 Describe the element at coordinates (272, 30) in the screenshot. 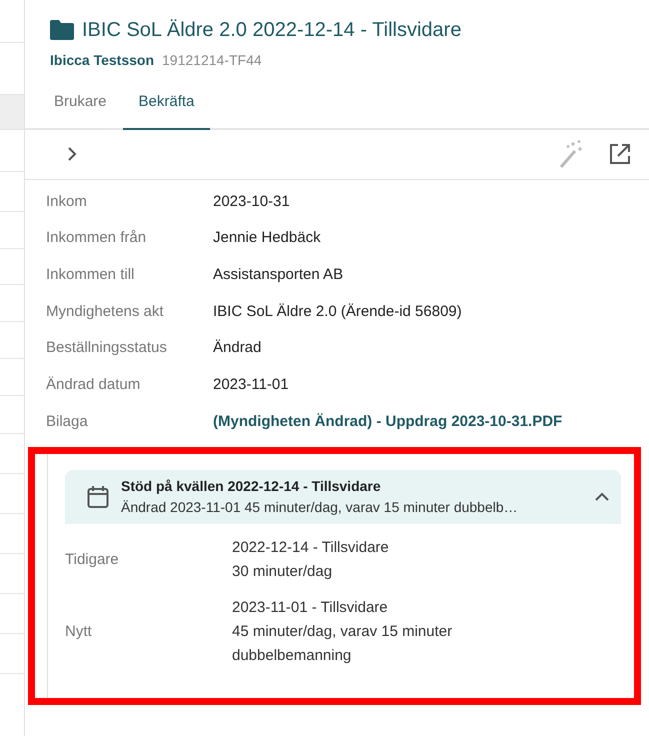

I see `page-title: IBIC SoL Äldre 2.0 2022-12-14 - Tillsvidare` at that location.